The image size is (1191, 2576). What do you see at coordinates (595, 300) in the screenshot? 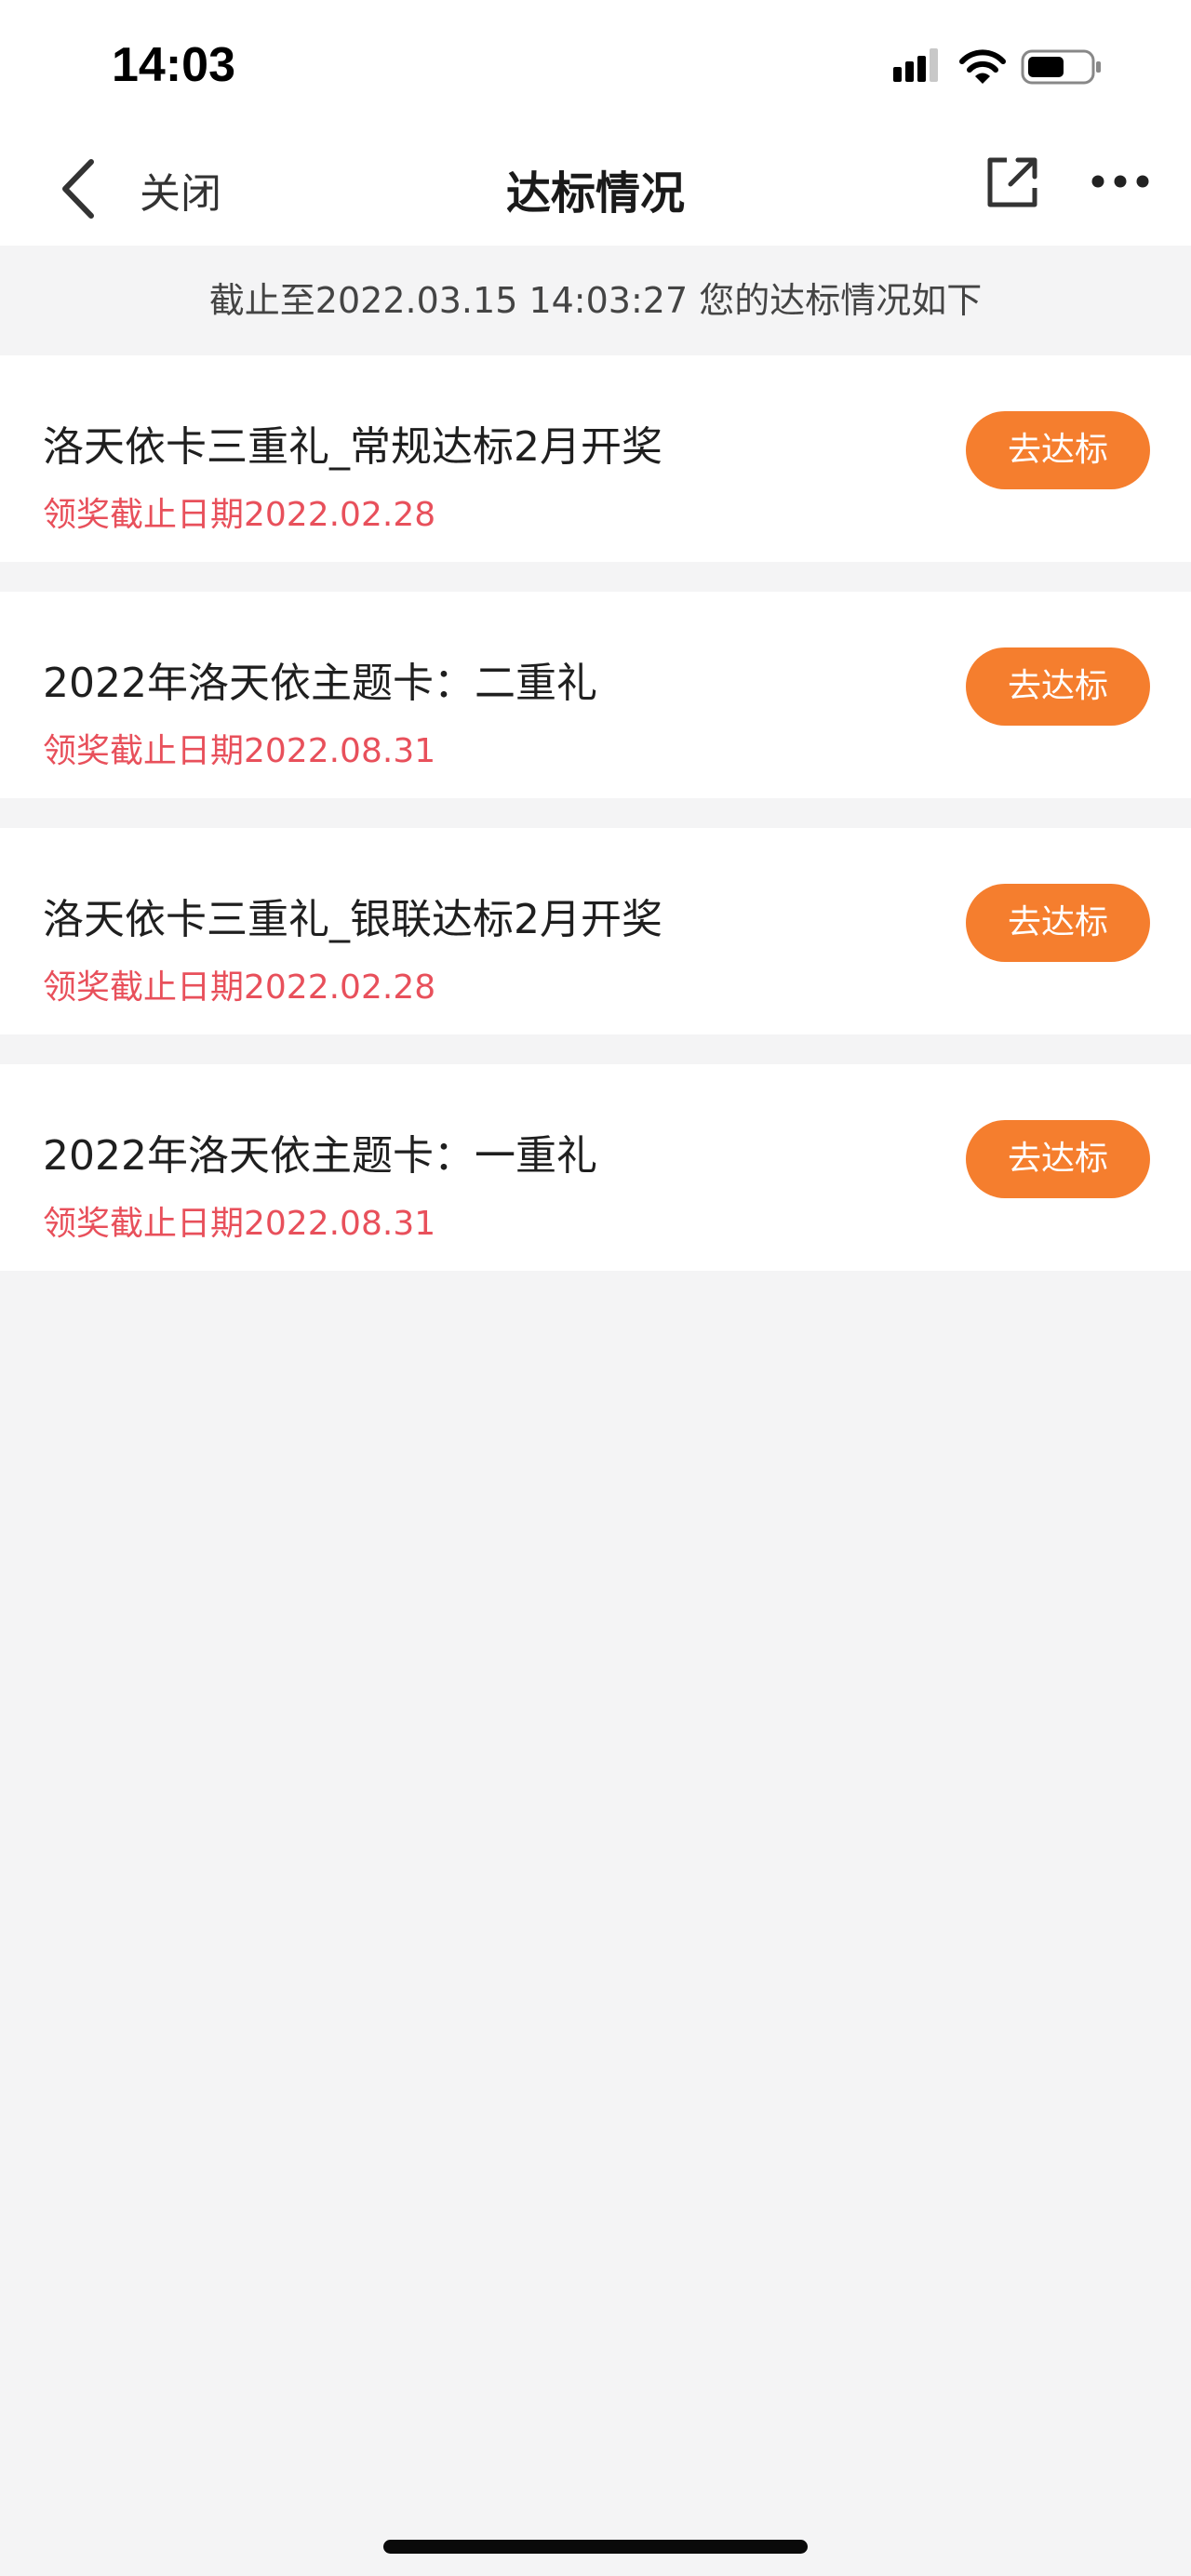
I see `status-notice: 截止至2022.03.15 14:03:27 您的达标情况如下` at bounding box center [595, 300].